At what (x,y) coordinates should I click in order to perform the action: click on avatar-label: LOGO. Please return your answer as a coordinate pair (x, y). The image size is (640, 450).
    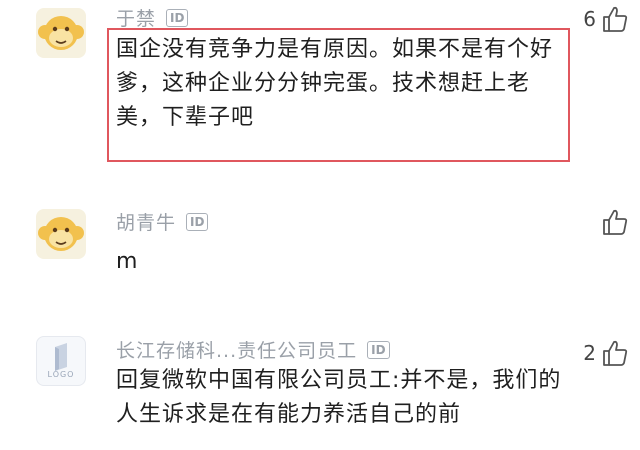
    Looking at the image, I should click on (61, 374).